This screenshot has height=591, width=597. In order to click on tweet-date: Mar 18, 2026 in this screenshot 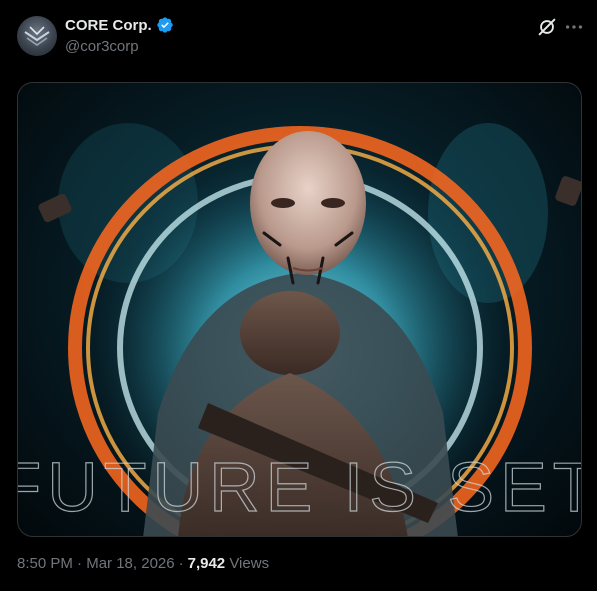, I will do `click(130, 563)`.